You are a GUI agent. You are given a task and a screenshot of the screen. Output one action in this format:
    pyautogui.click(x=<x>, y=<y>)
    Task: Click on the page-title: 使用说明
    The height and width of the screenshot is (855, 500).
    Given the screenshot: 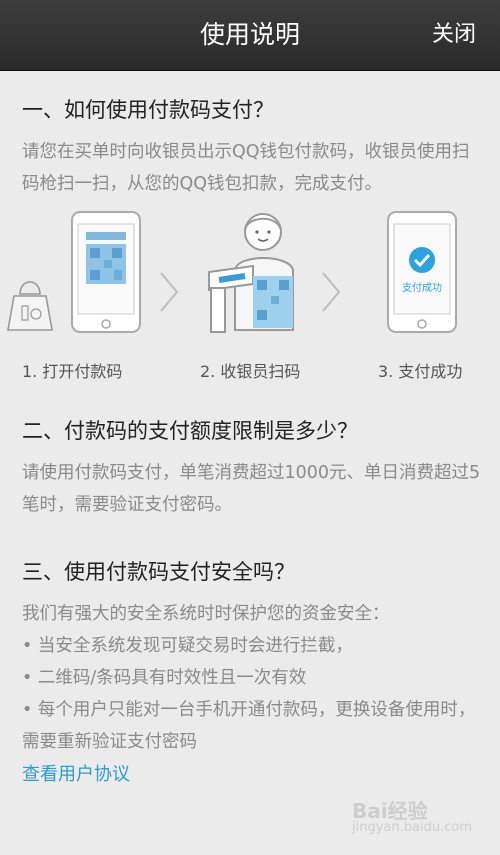 What is the action you would take?
    pyautogui.click(x=249, y=34)
    